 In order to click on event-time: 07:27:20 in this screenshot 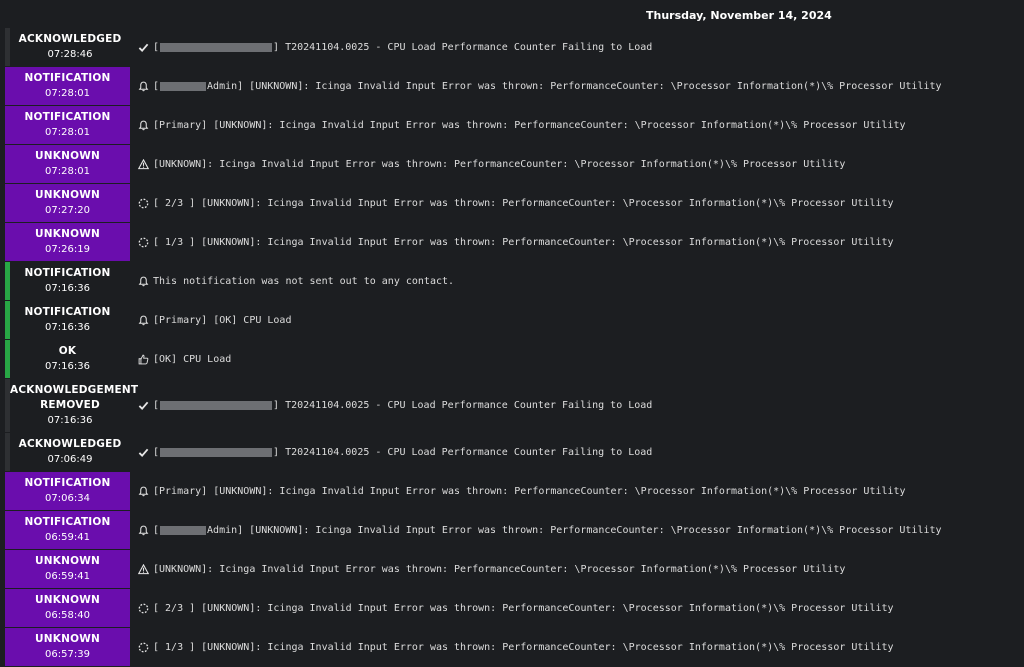, I will do `click(67, 210)`.